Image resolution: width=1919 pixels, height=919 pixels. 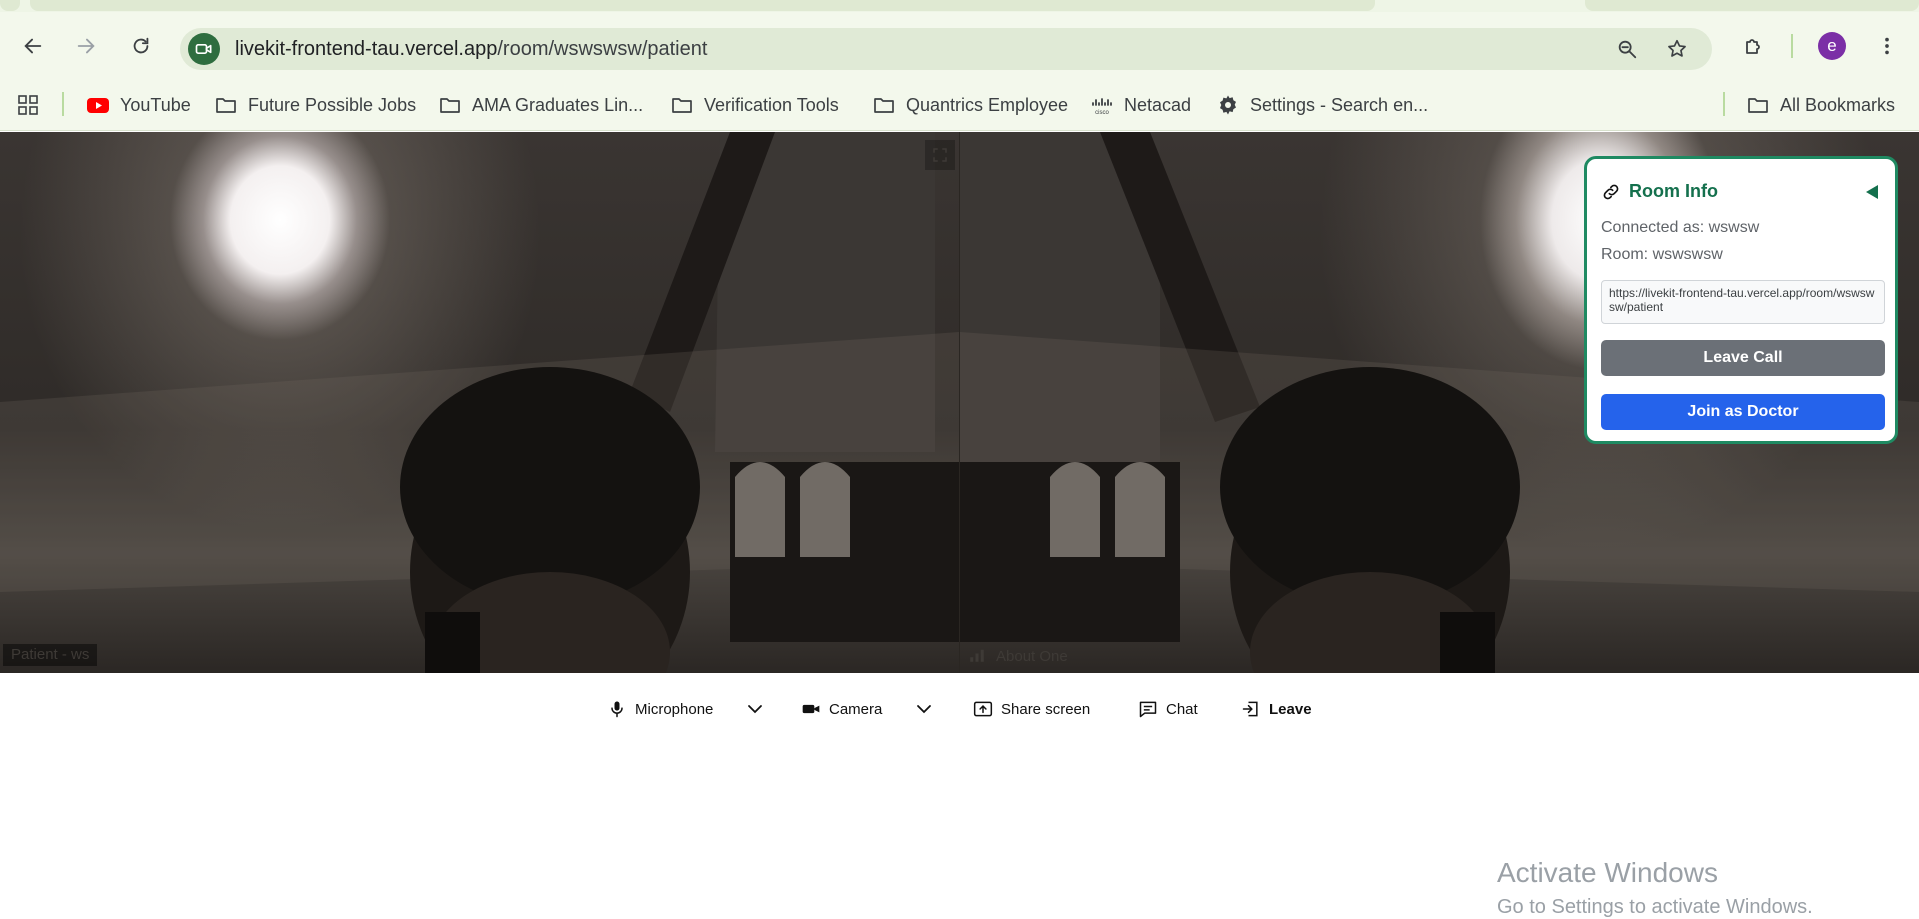 I want to click on share-screen-icon, so click(x=983, y=709).